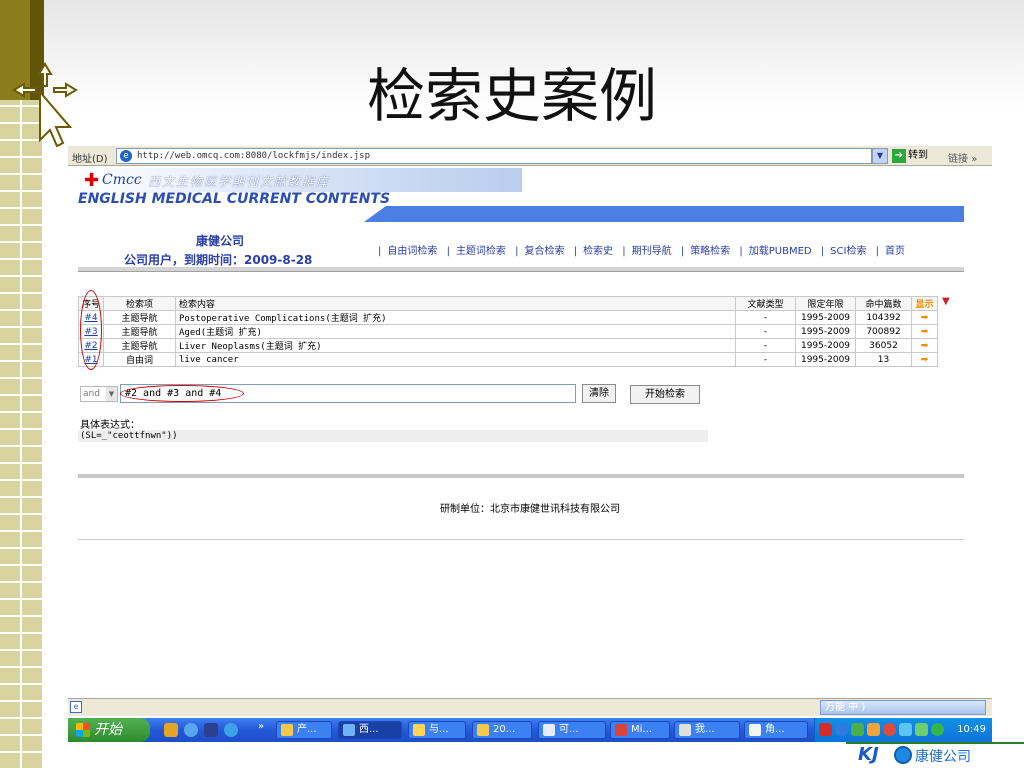 Image resolution: width=1024 pixels, height=768 pixels. Describe the element at coordinates (765, 303) in the screenshot. I see `header-doc-type: 文献类型` at that location.